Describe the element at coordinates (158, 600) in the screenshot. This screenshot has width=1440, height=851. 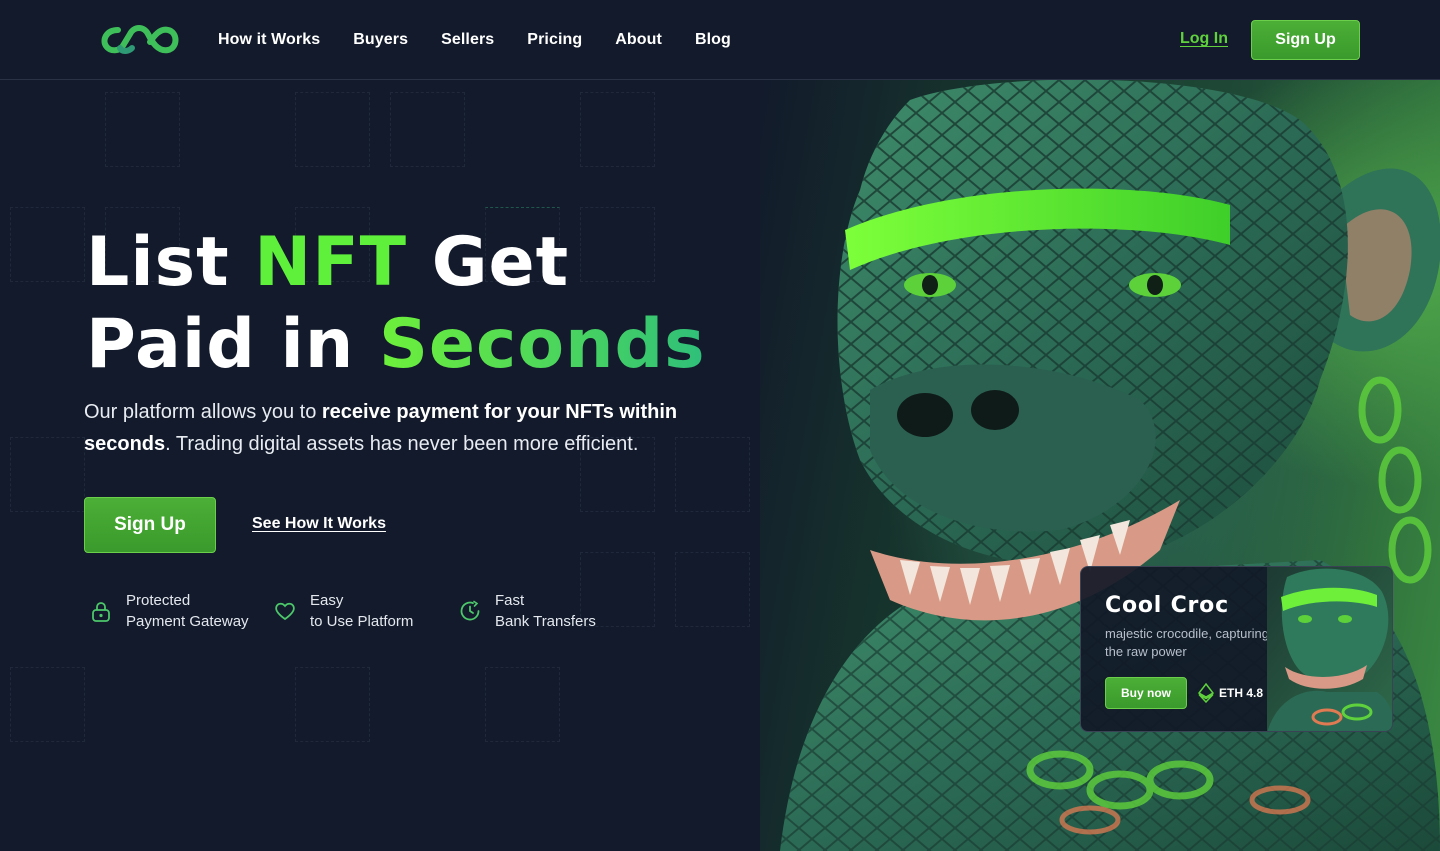
I see `feature-title: Protected` at that location.